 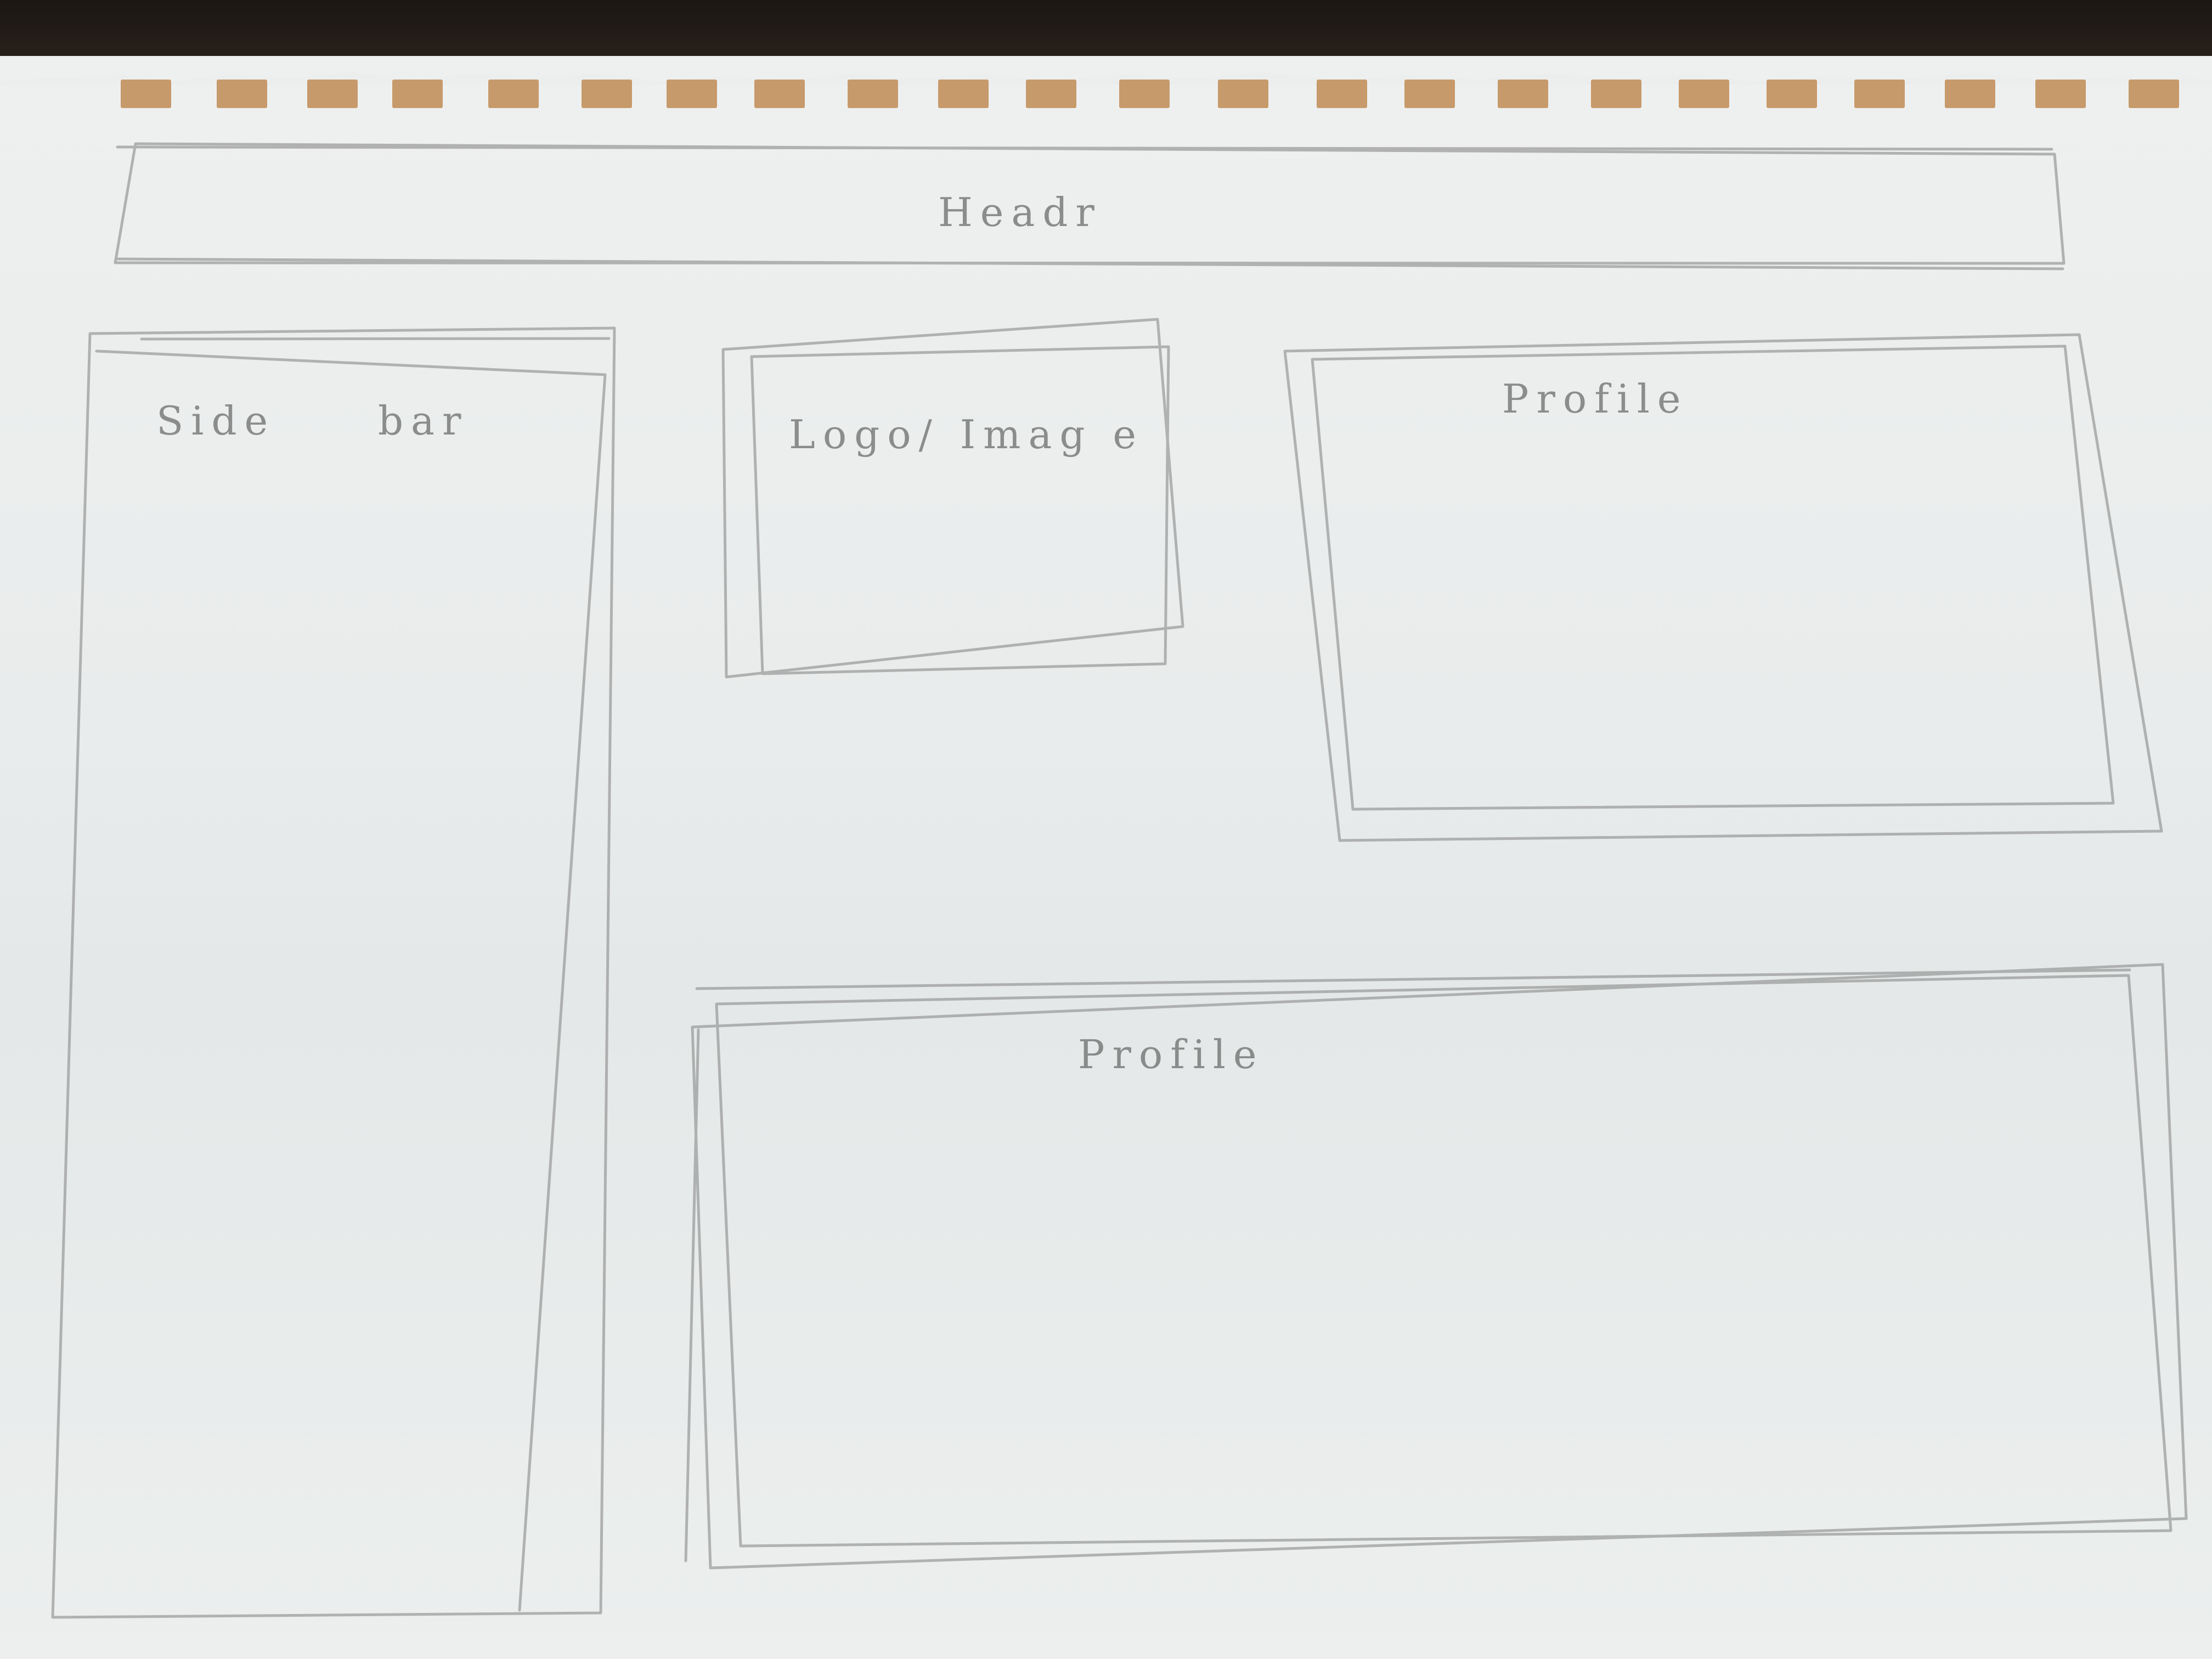 I want to click on header-label: Headr, so click(x=1020, y=212).